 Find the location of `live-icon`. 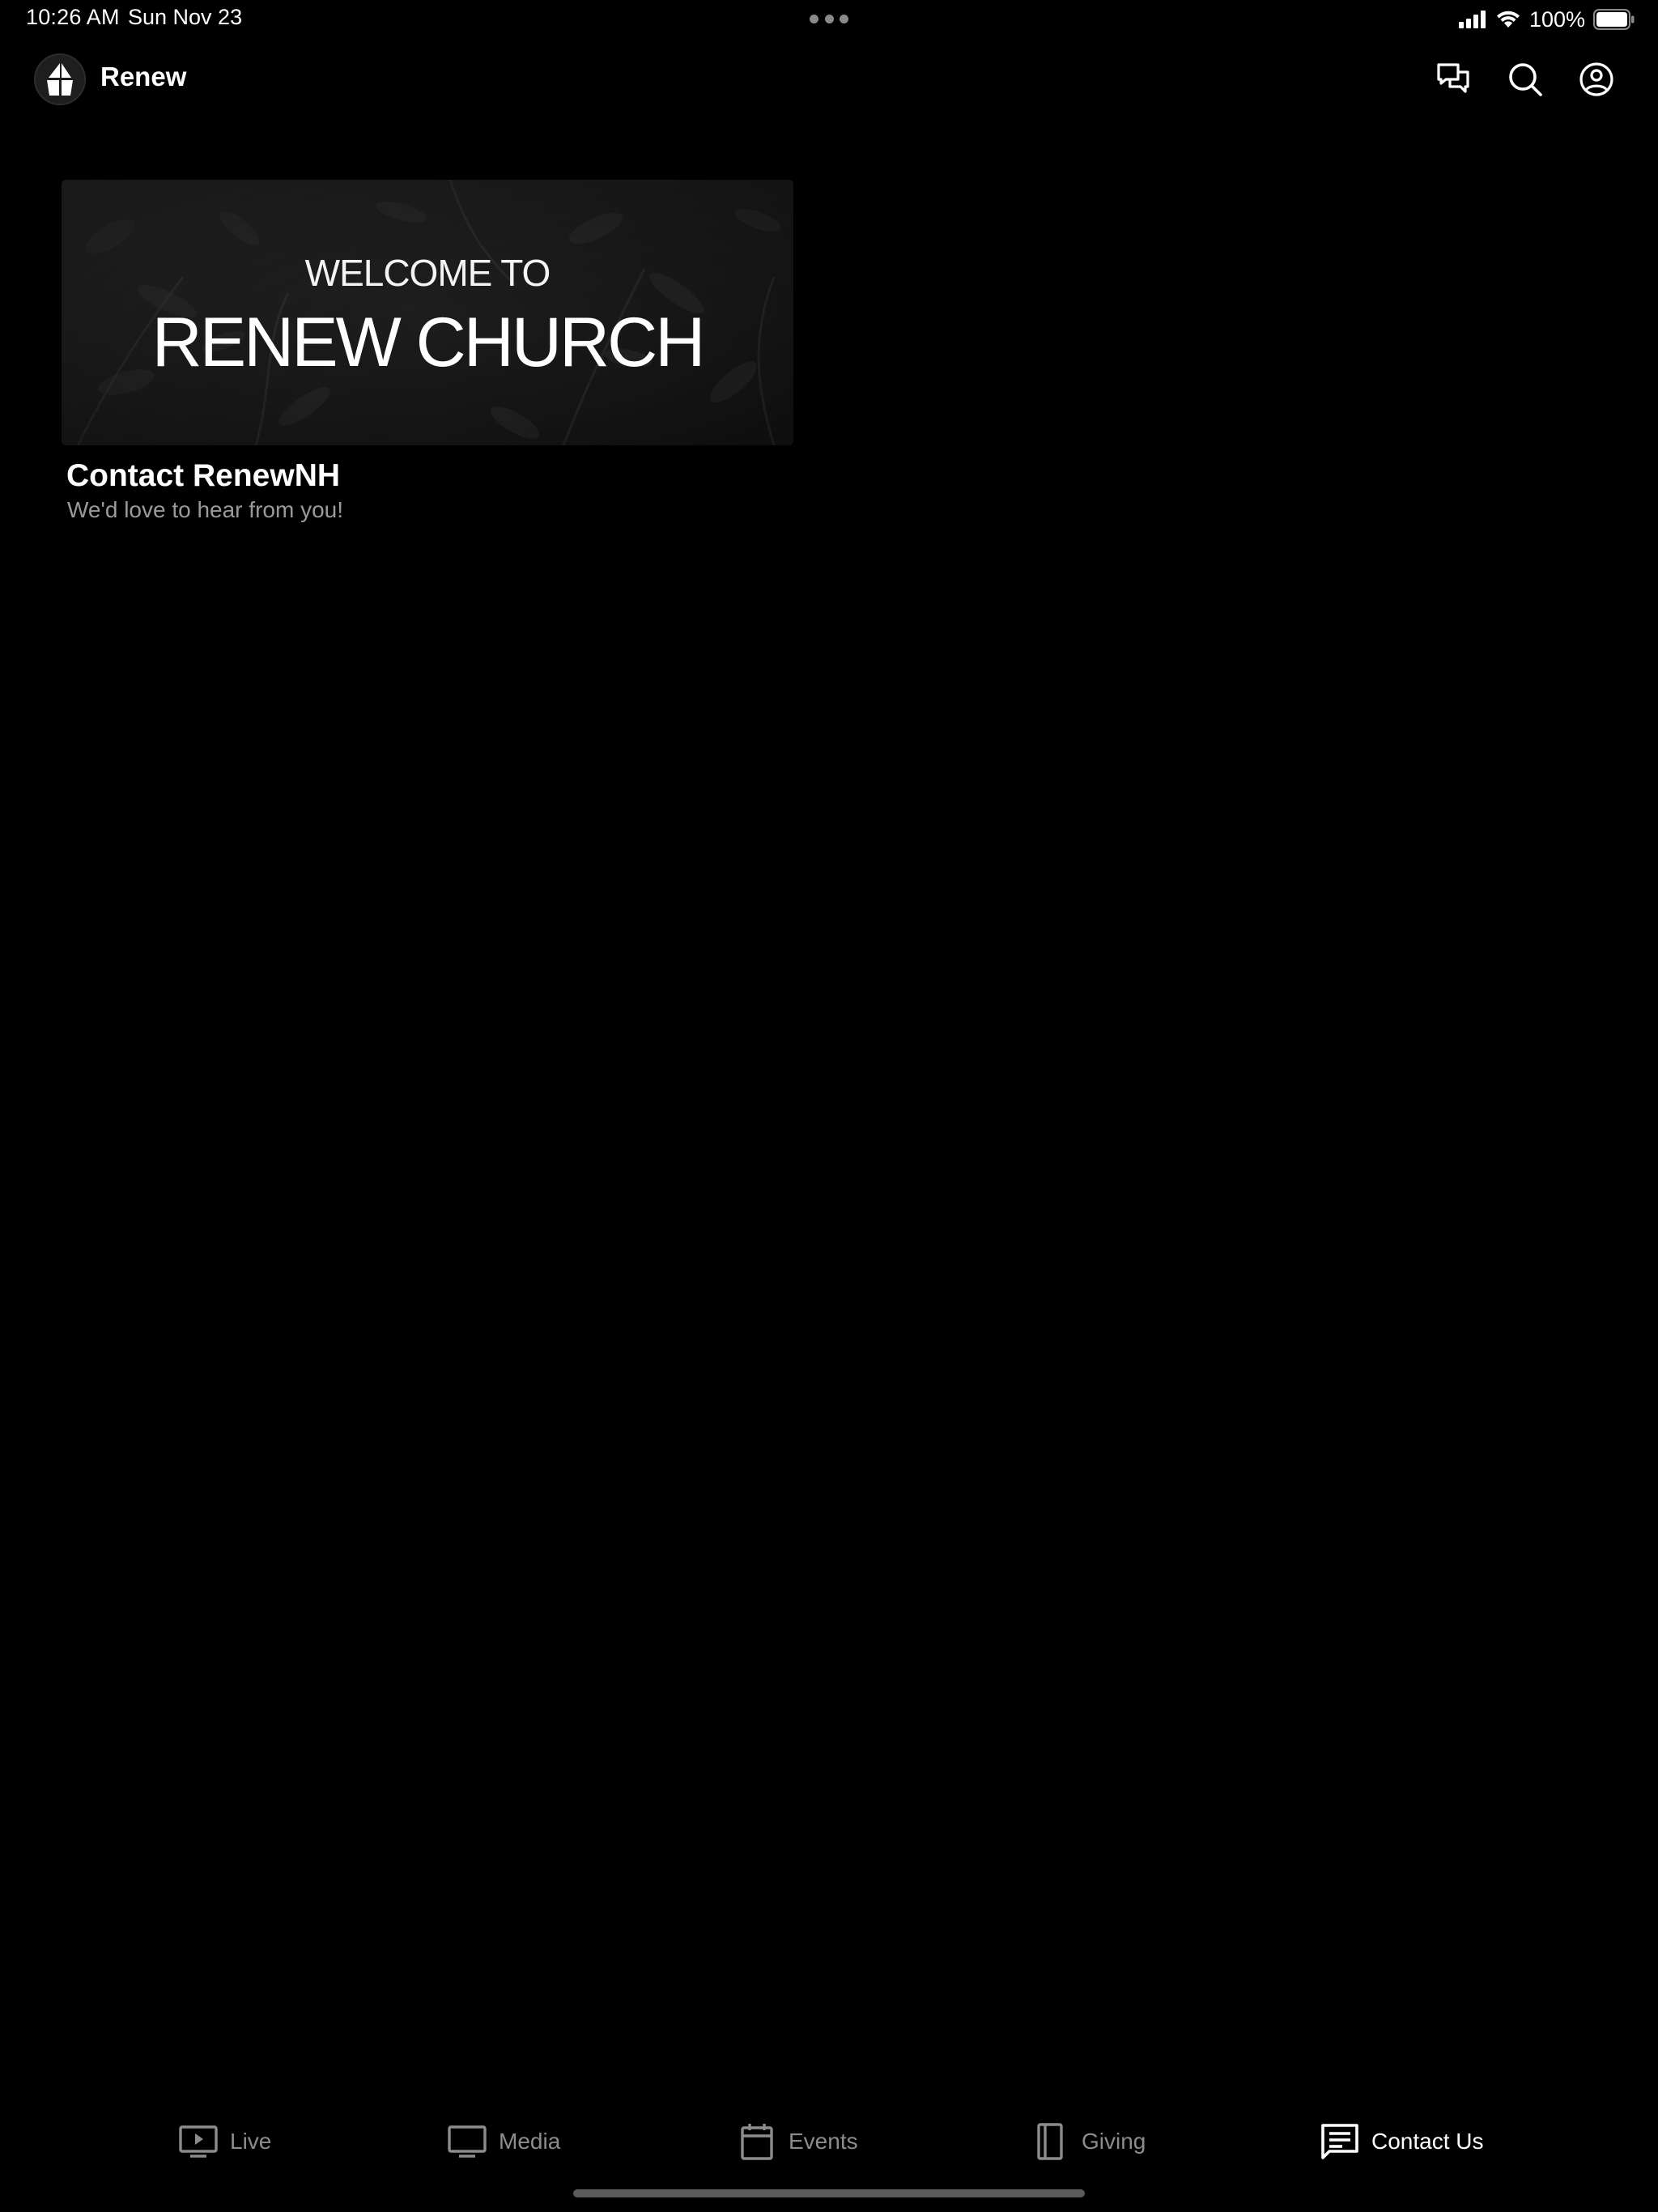

live-icon is located at coordinates (198, 2142).